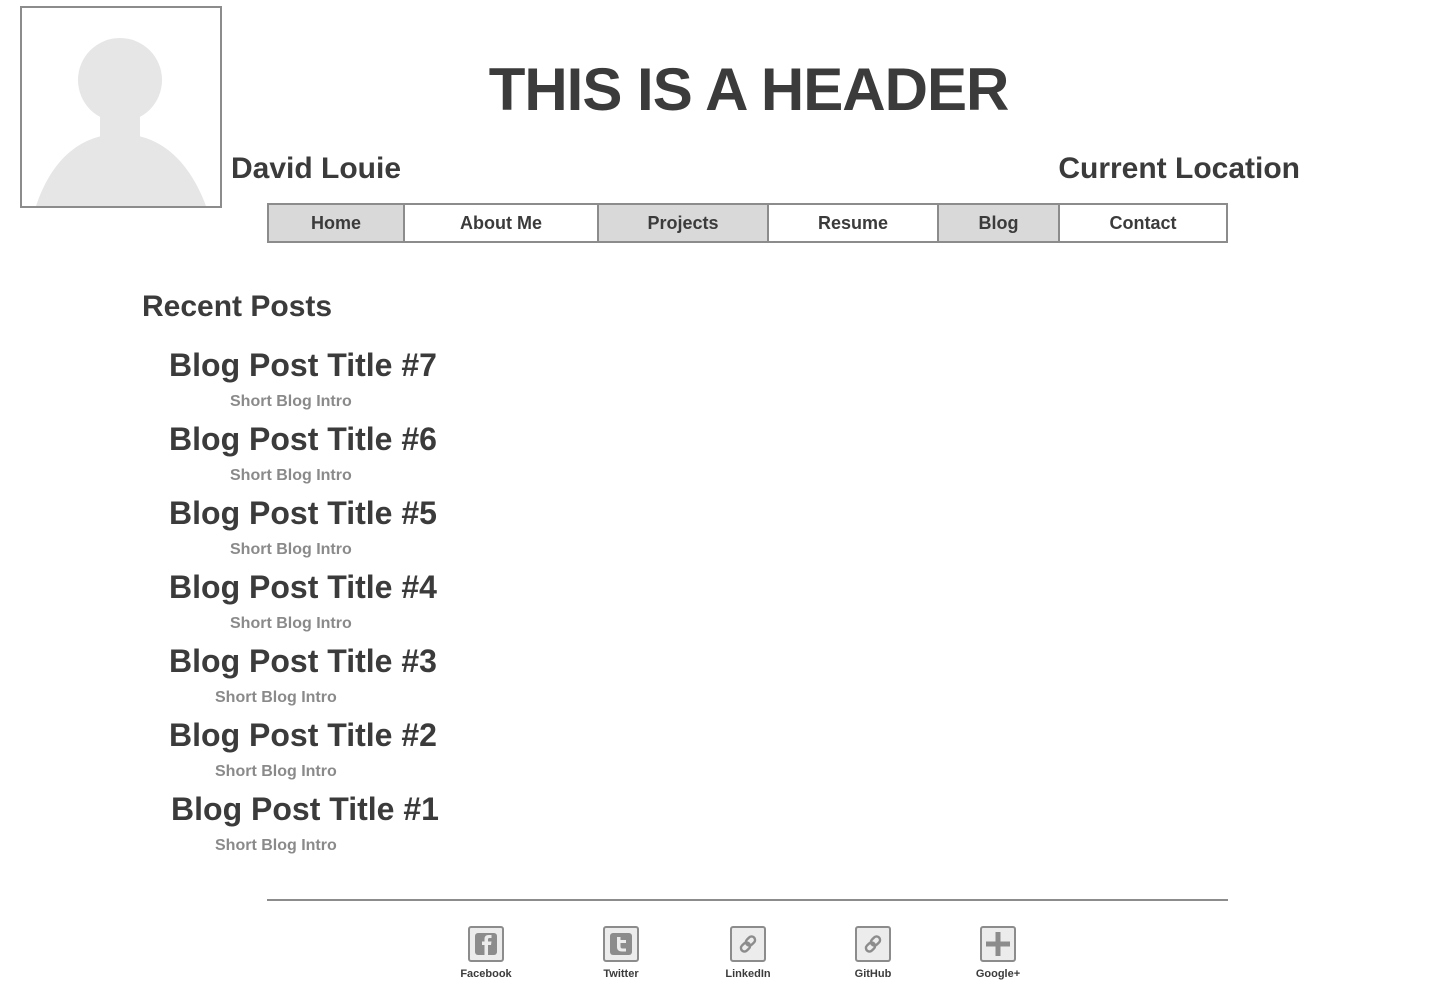 The width and height of the screenshot is (1442, 1005). I want to click on github-link: GitHub, so click(873, 953).